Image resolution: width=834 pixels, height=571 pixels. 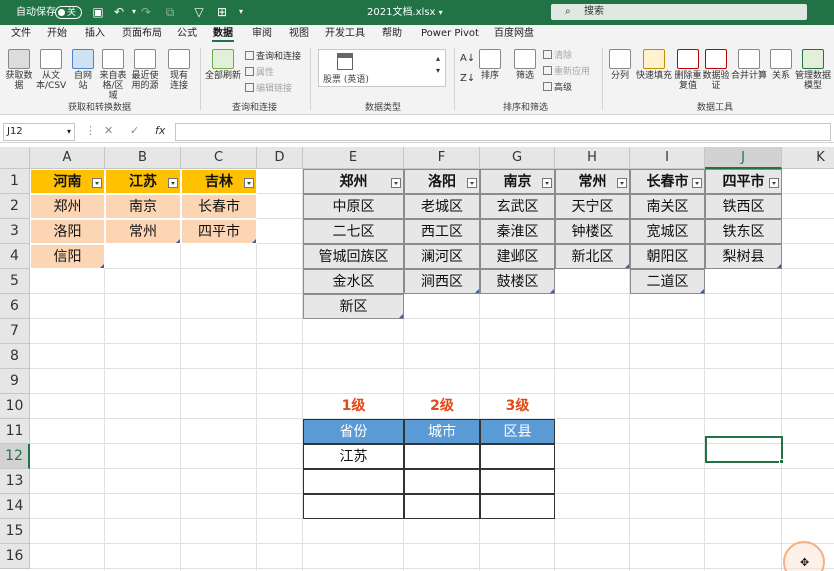 What do you see at coordinates (438, 59) in the screenshot?
I see `datatype-scroll-up-icon: ▴` at bounding box center [438, 59].